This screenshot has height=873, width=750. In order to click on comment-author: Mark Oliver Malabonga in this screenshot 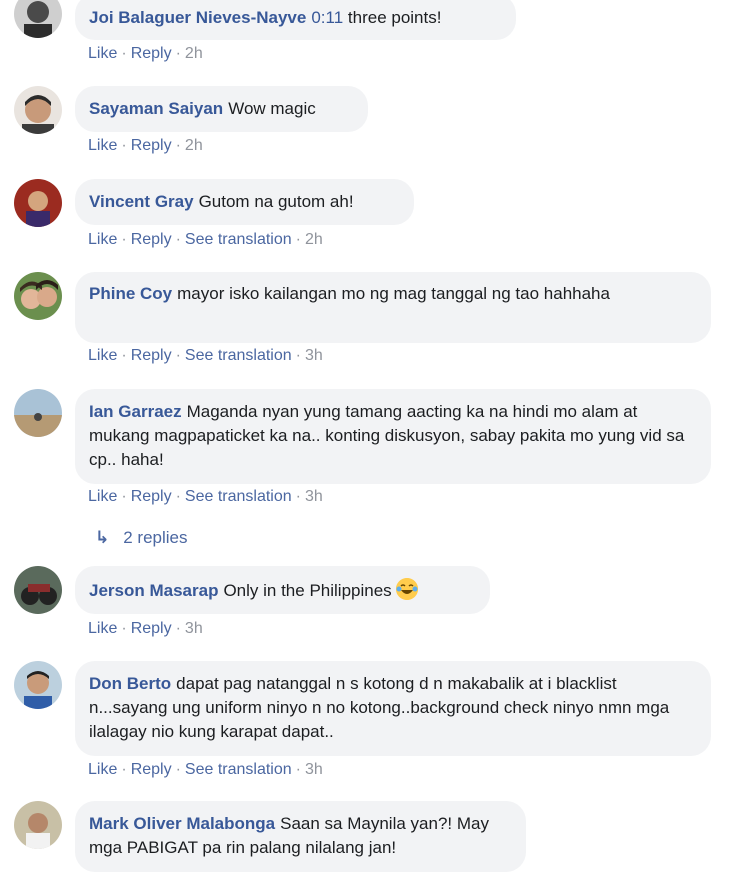, I will do `click(182, 823)`.